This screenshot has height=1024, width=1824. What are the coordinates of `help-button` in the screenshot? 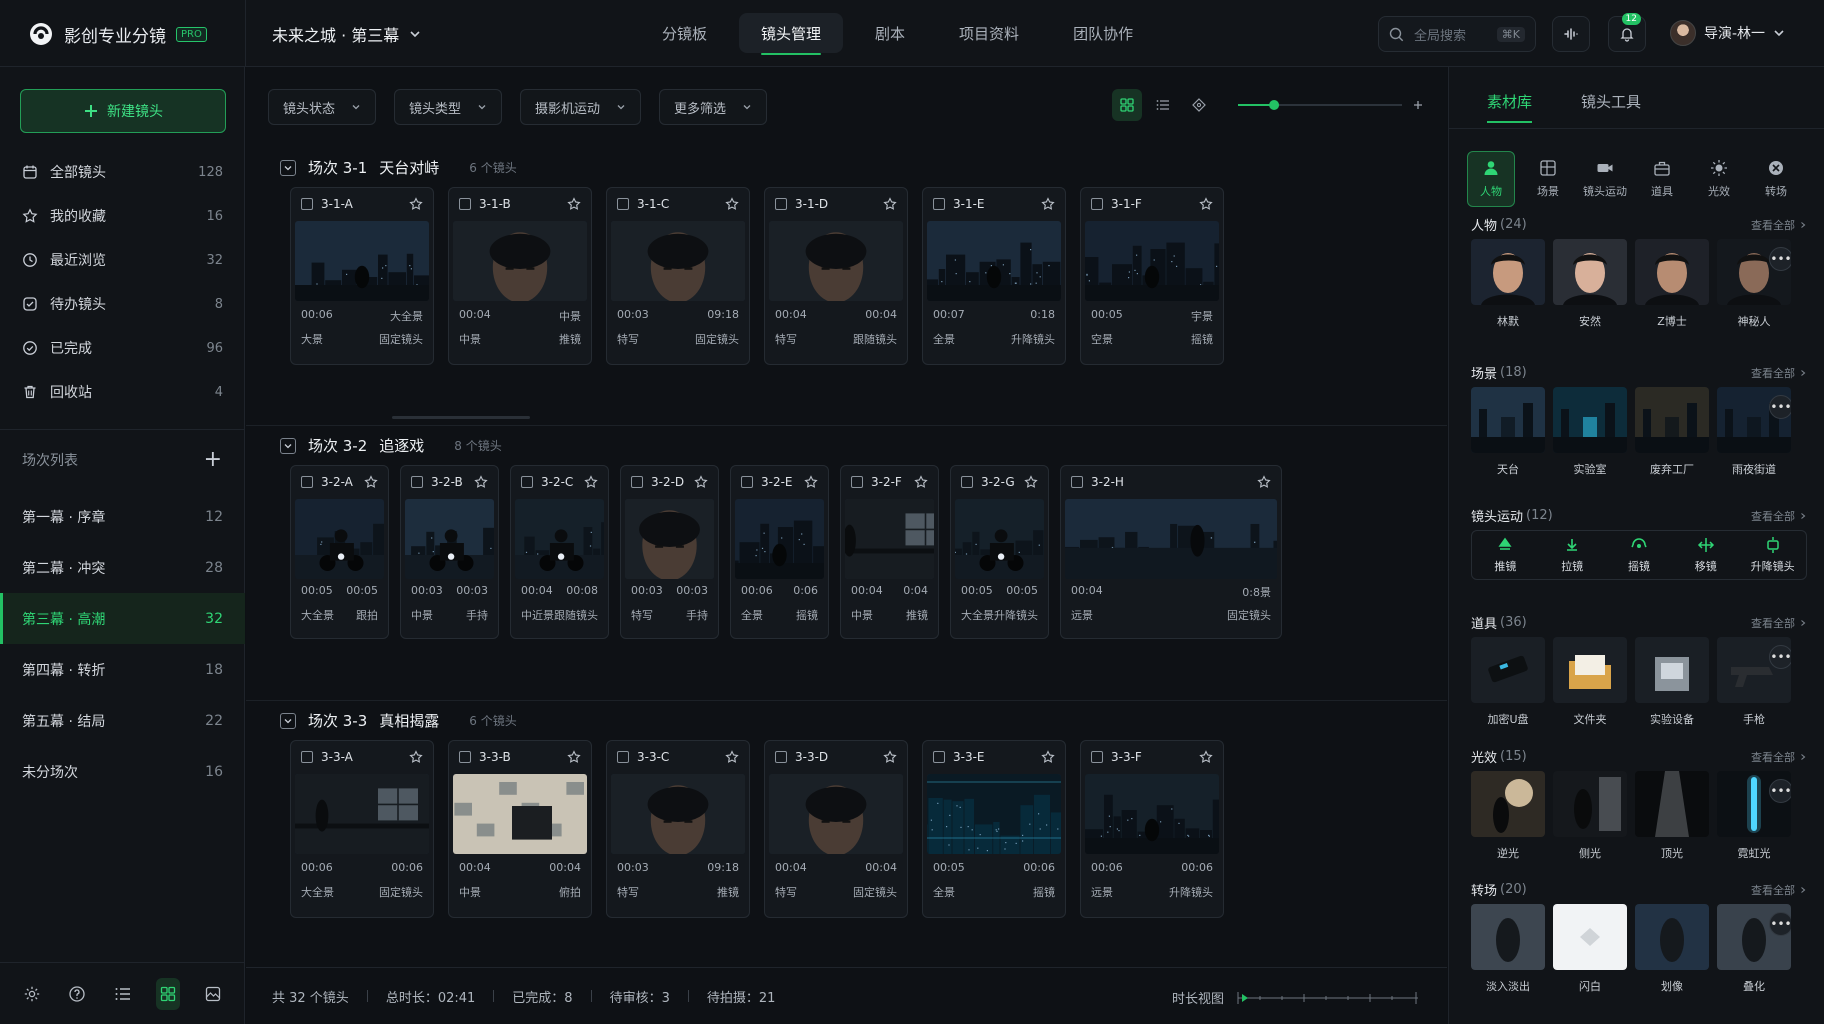 It's located at (76, 994).